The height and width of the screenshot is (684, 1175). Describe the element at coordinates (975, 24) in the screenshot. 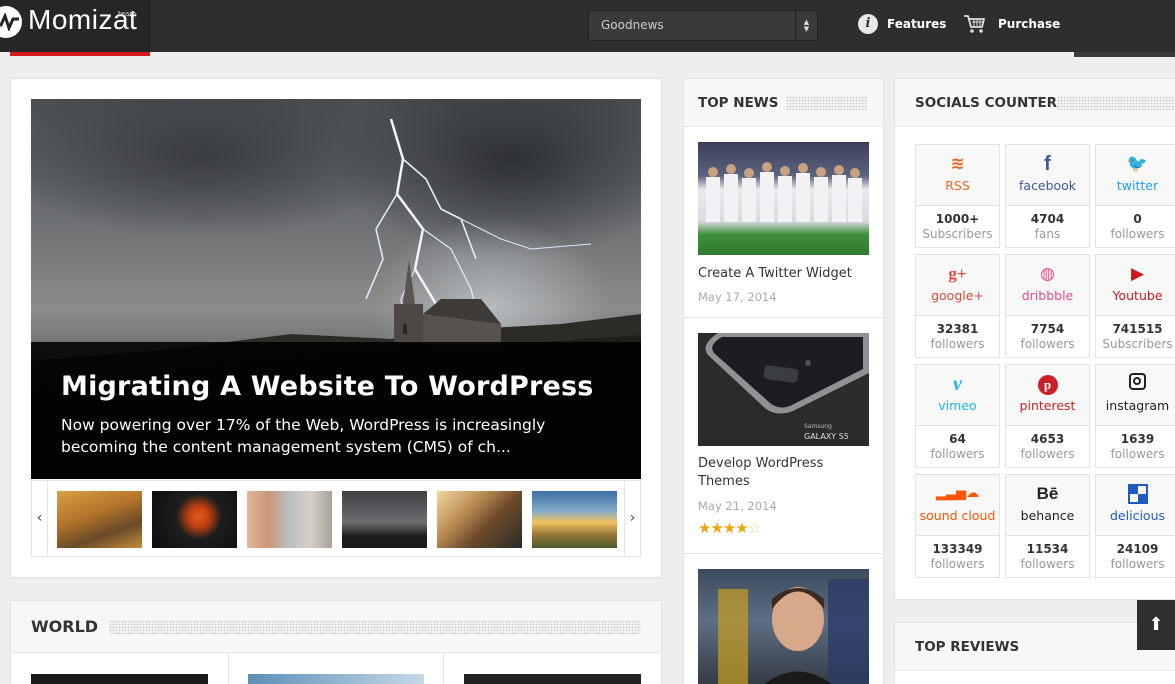

I see `cart-icon` at that location.